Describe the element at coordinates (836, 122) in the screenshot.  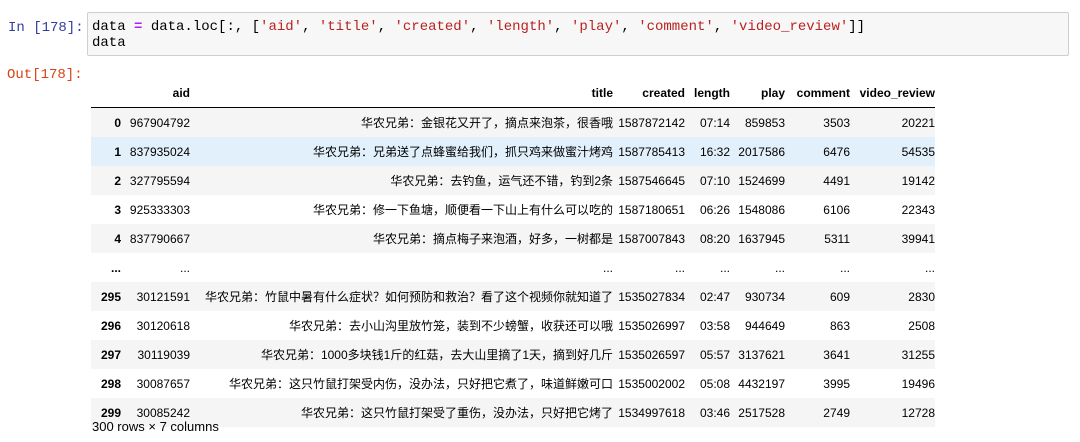
I see `cell-comment: 3503` at that location.